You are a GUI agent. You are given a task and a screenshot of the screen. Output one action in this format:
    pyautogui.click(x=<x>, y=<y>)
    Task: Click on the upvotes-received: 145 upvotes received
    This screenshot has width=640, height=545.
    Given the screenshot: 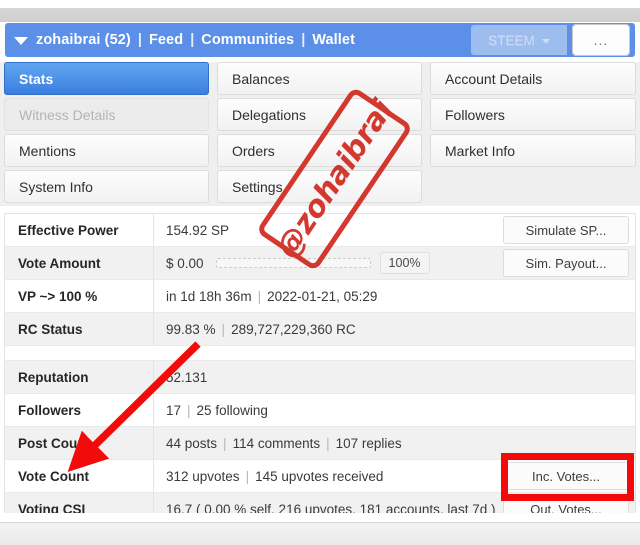 What is the action you would take?
    pyautogui.click(x=319, y=476)
    